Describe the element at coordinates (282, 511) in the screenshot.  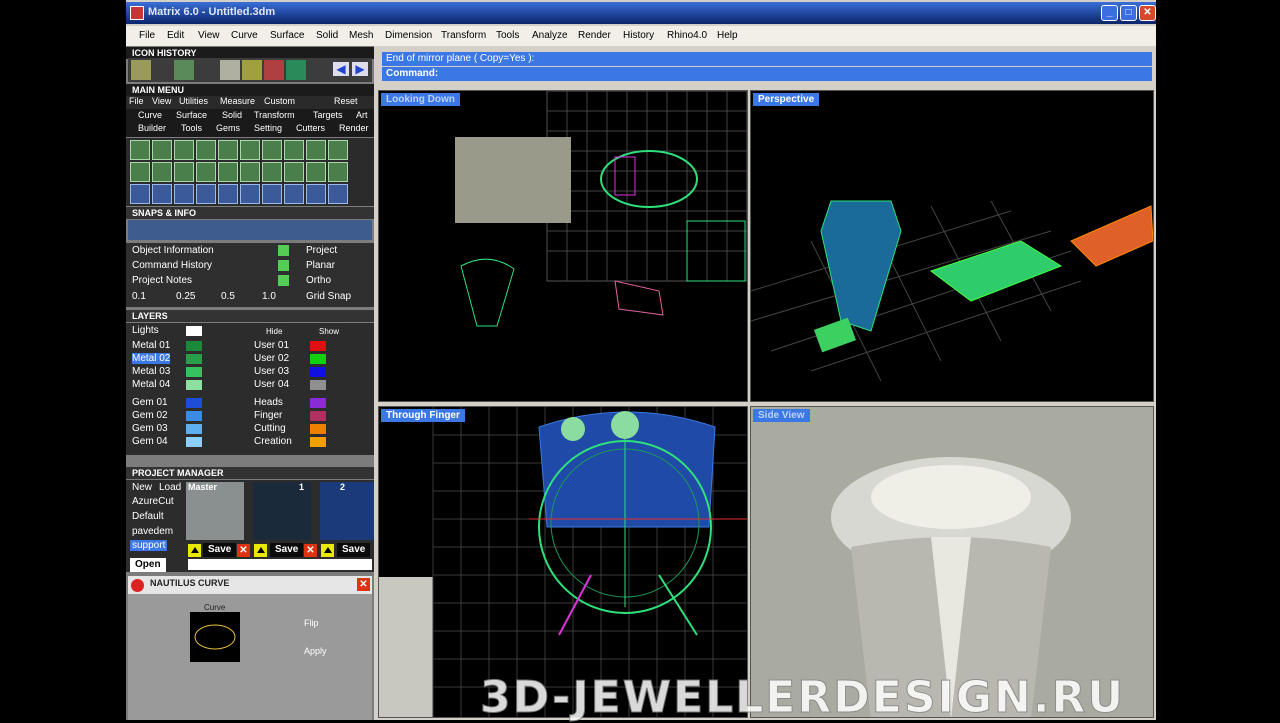
I see `project-thumbnail-1: 1` at that location.